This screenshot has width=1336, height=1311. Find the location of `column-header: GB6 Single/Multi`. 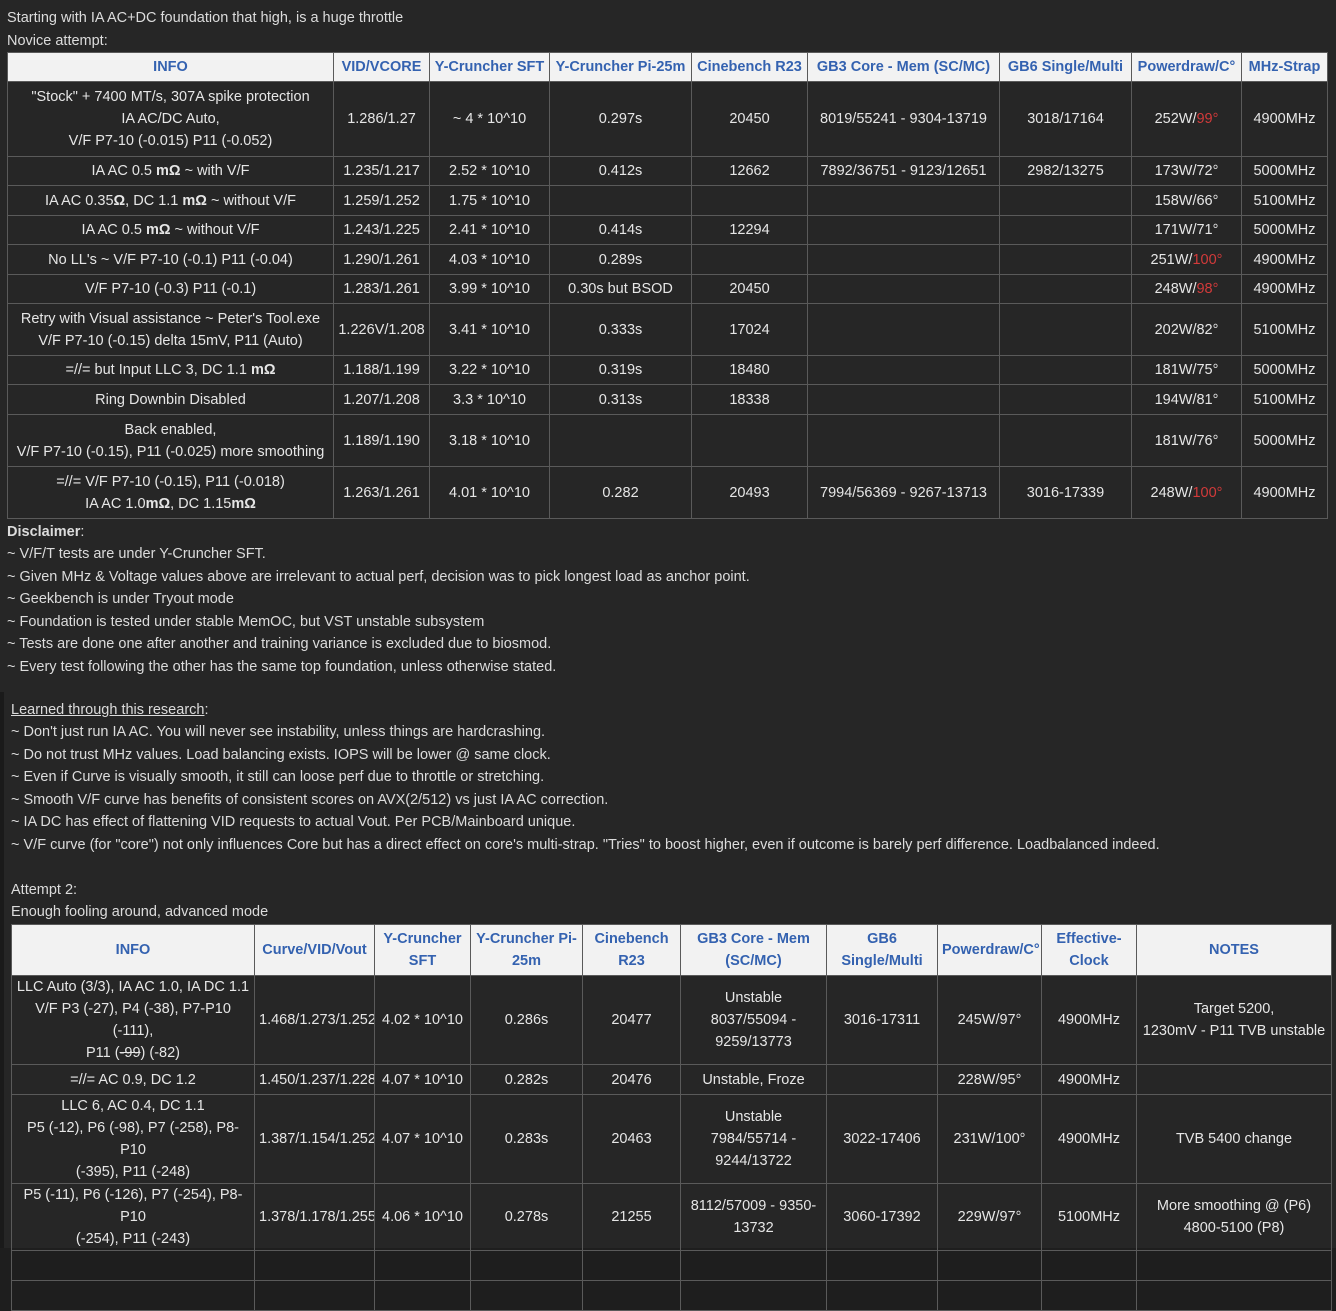

column-header: GB6 Single/Multi is located at coordinates (1065, 67).